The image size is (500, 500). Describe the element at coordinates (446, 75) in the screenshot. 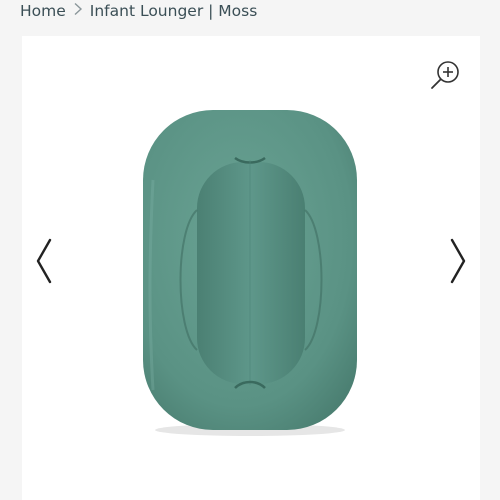

I see `zoom-in-icon` at that location.